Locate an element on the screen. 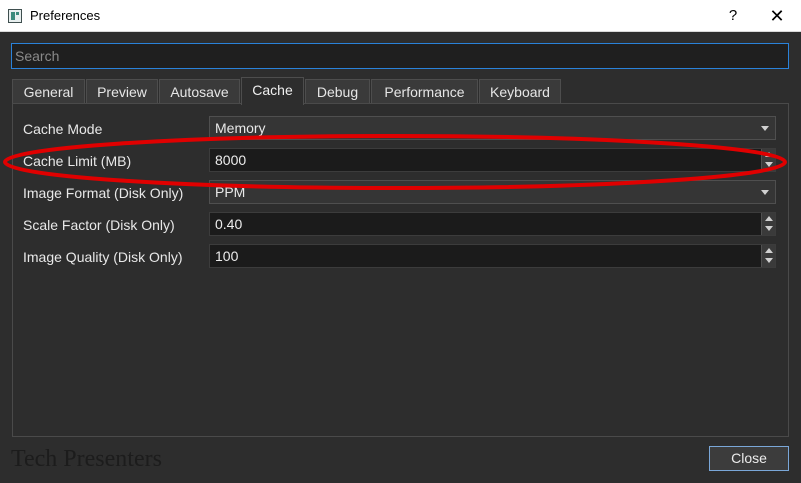 This screenshot has width=801, height=483. tab-debug: Debug is located at coordinates (337, 91).